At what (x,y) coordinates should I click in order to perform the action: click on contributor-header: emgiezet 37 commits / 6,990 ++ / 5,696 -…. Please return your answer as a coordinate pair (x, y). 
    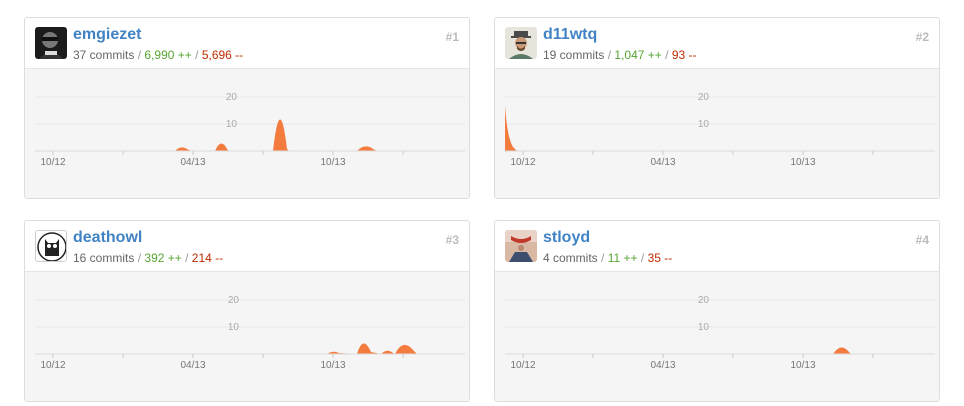
    Looking at the image, I should click on (247, 43).